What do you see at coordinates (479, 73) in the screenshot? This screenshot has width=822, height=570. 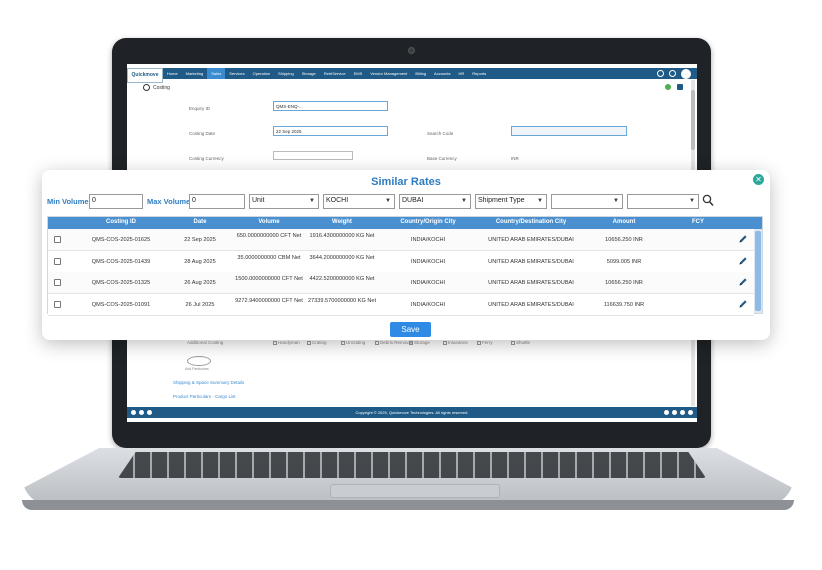 I see `nav-item-reports: Reports` at bounding box center [479, 73].